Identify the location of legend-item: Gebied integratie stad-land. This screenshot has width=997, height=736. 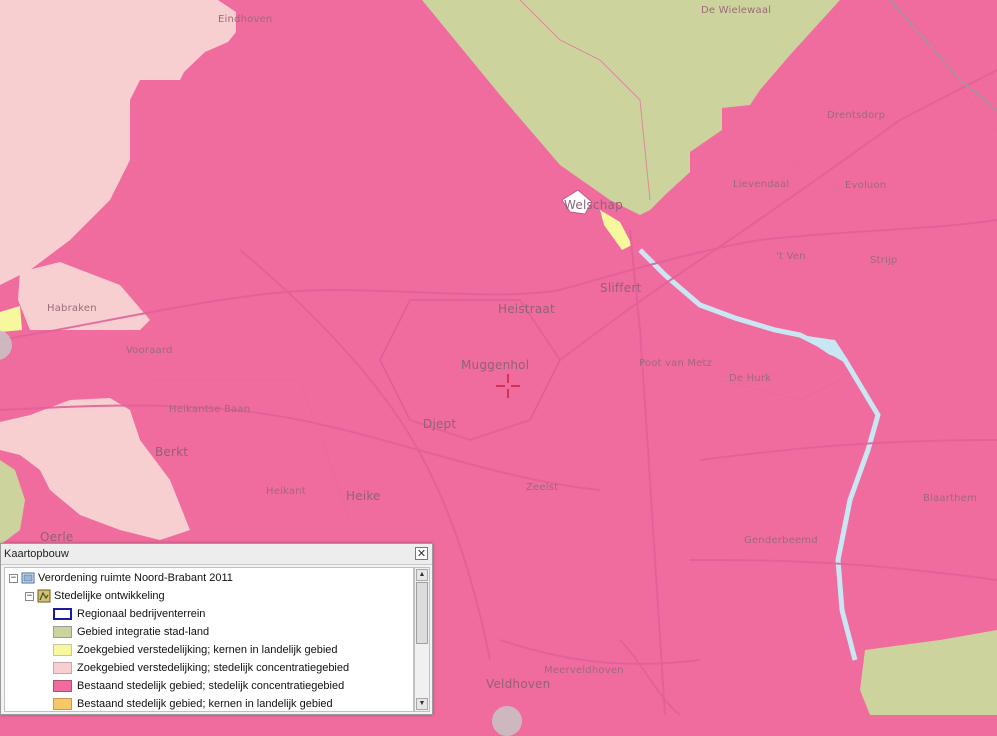
(131, 632).